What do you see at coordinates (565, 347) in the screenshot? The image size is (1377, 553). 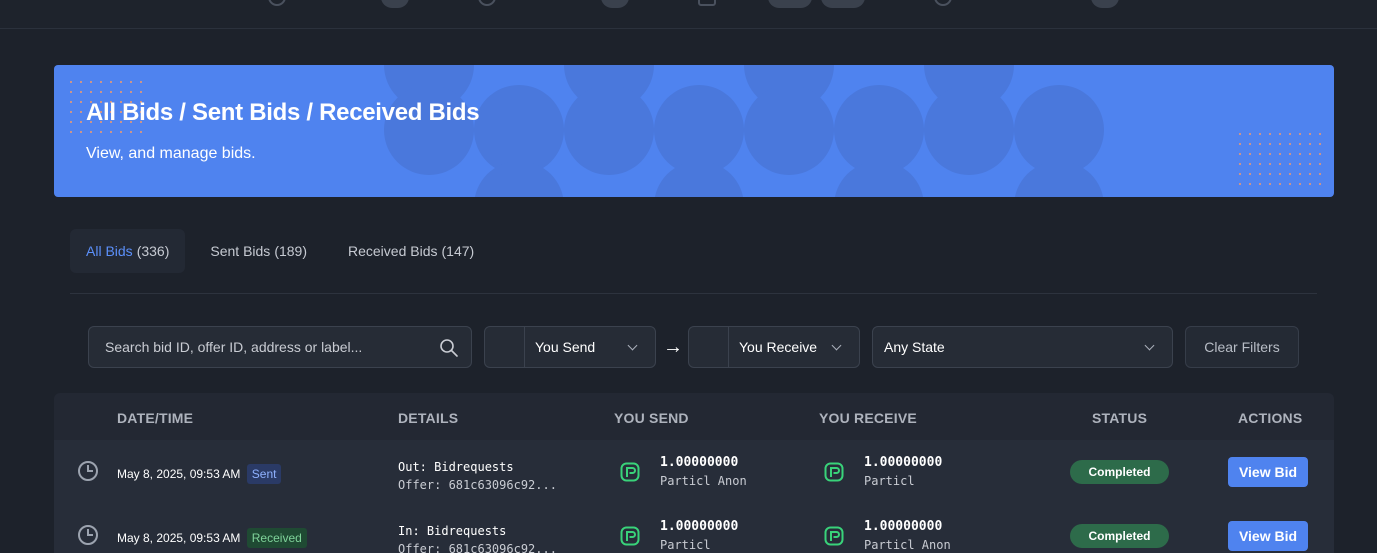 I see `you-send-label: You Send` at bounding box center [565, 347].